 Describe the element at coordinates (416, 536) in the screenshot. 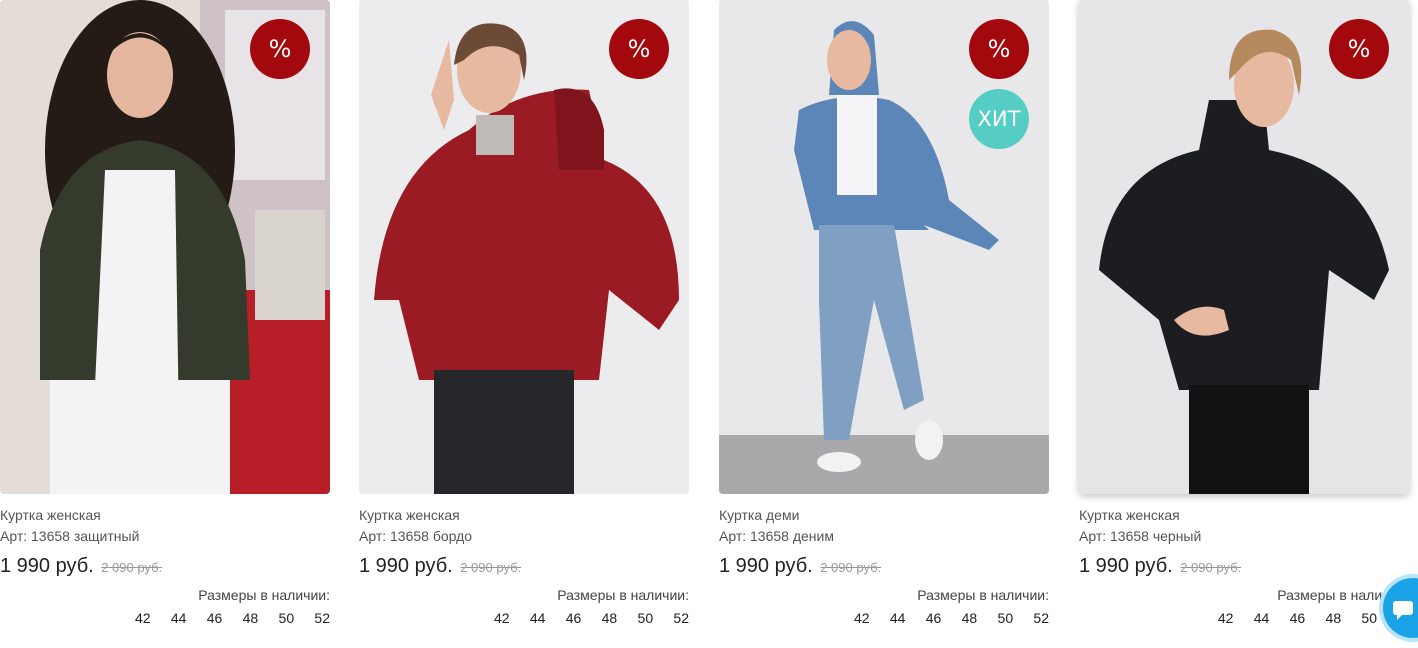

I see `product-article: Арт: 13658 бордо` at that location.